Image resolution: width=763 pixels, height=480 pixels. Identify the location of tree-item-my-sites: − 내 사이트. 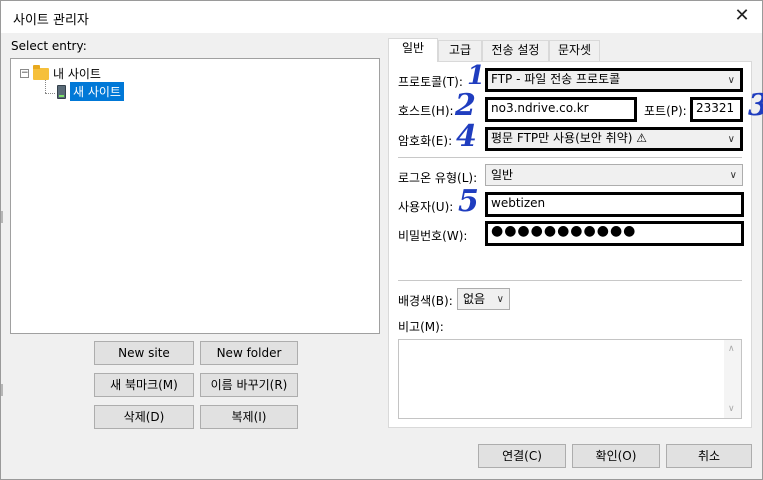
(60, 73).